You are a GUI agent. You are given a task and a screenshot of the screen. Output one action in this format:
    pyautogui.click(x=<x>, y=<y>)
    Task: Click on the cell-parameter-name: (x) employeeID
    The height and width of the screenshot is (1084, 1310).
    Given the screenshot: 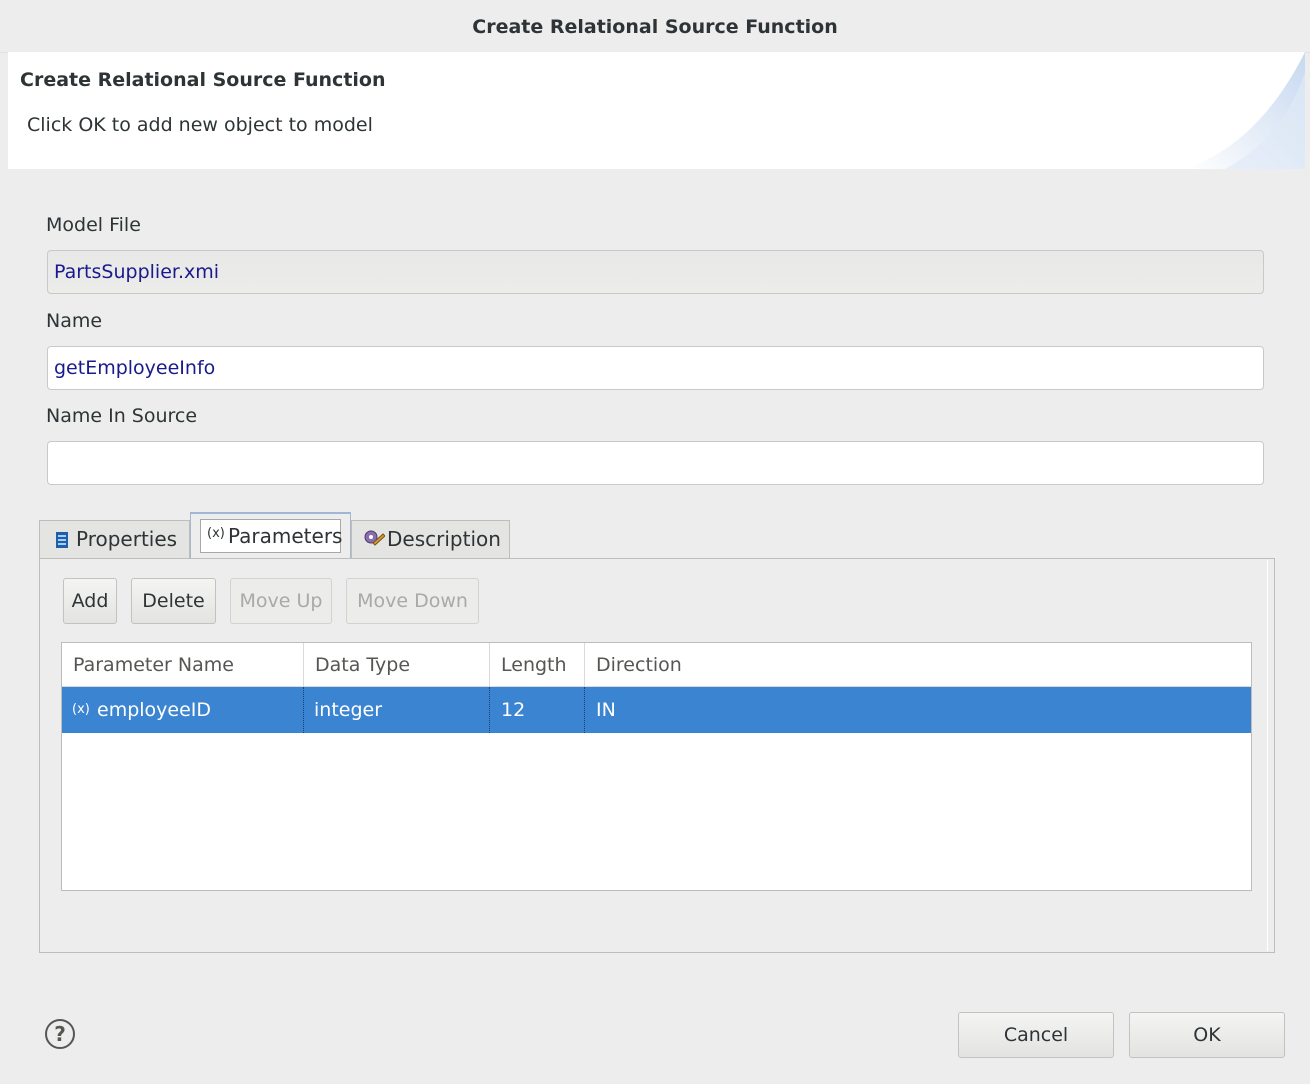 What is the action you would take?
    pyautogui.click(x=183, y=710)
    